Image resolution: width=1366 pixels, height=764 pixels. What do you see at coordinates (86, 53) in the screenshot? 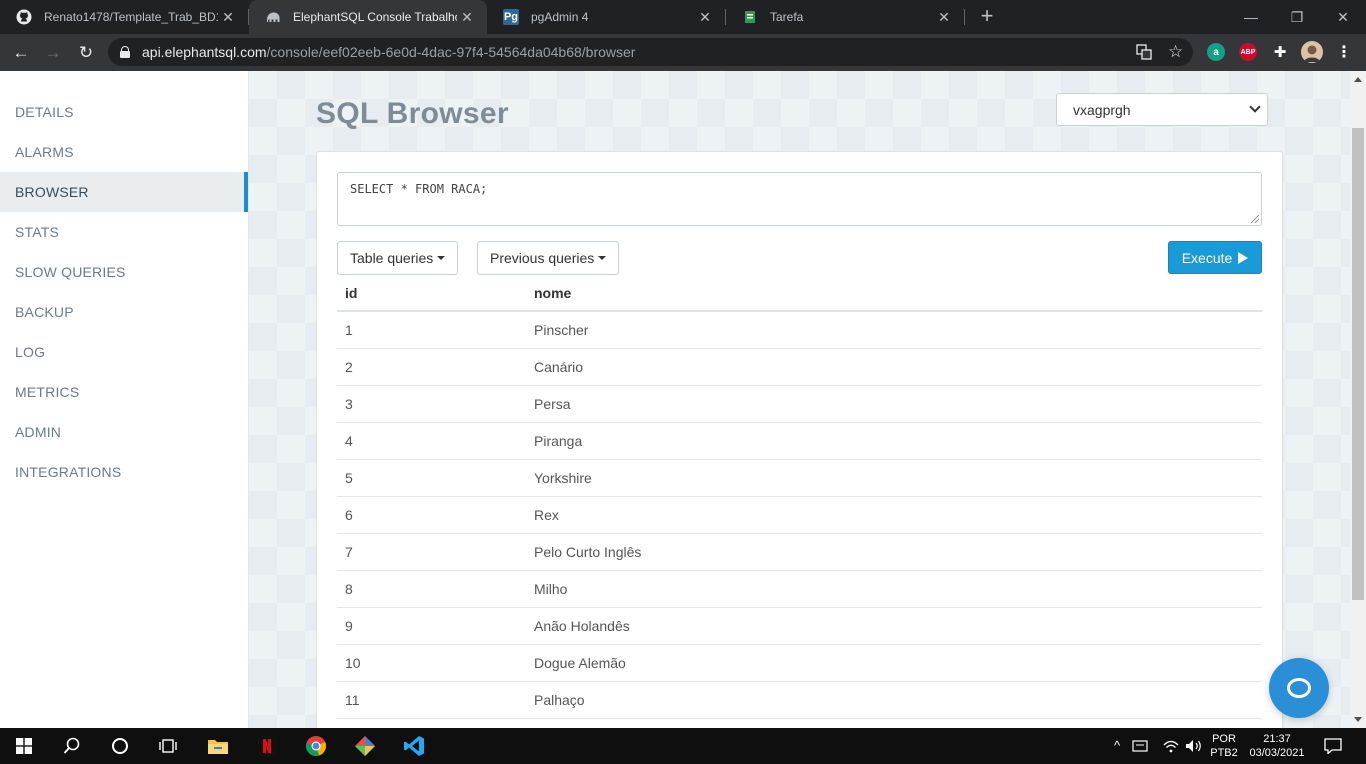
I see `reload-icon: ↻` at bounding box center [86, 53].